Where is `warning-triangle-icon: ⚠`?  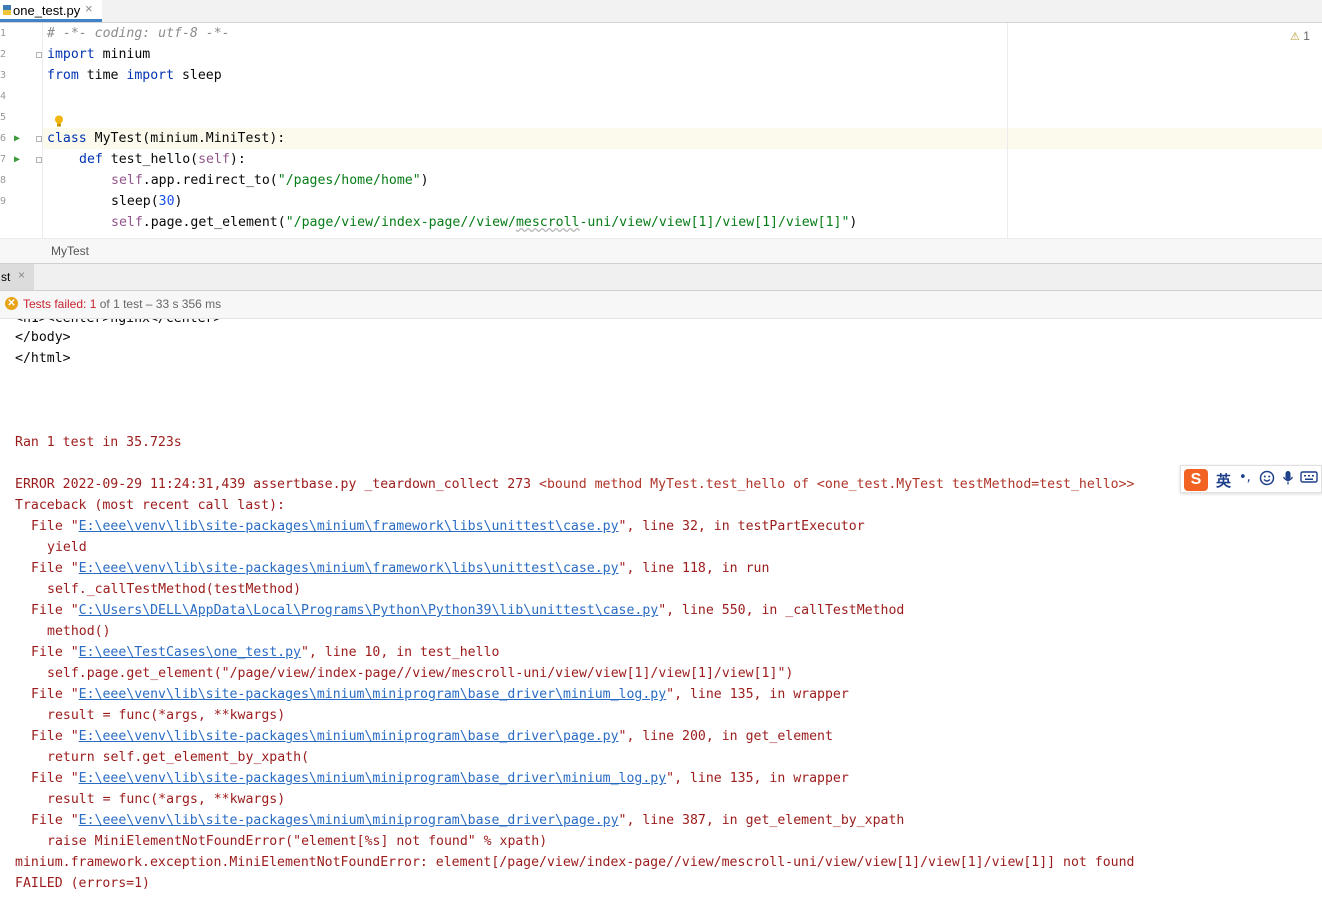
warning-triangle-icon: ⚠ is located at coordinates (1295, 37).